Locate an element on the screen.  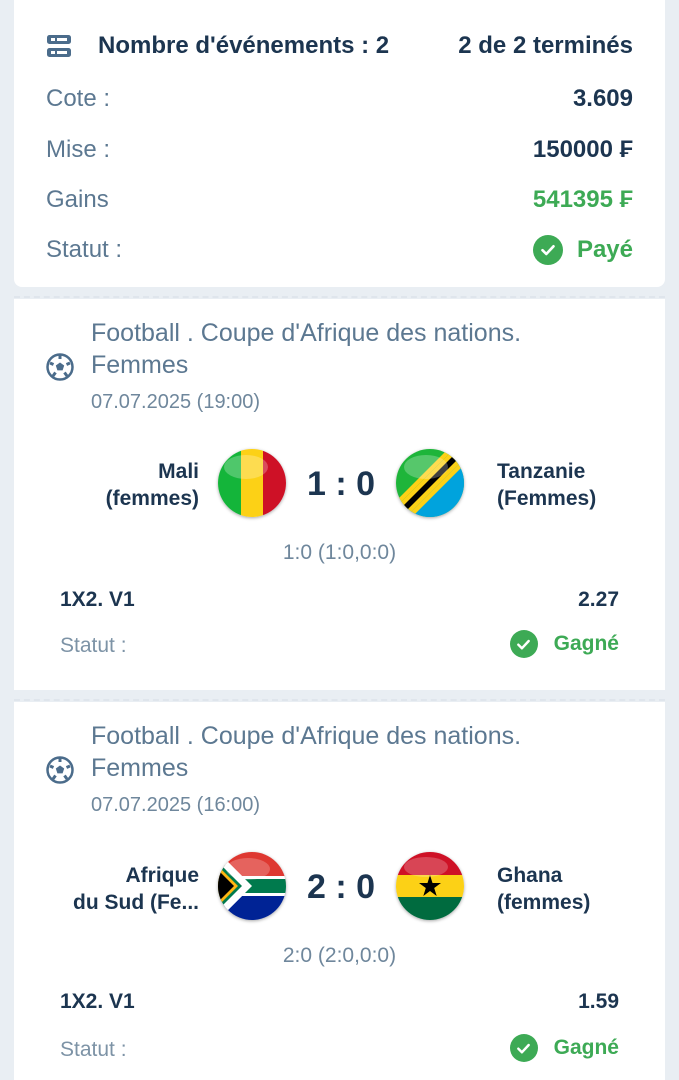
list-icon is located at coordinates (59, 46).